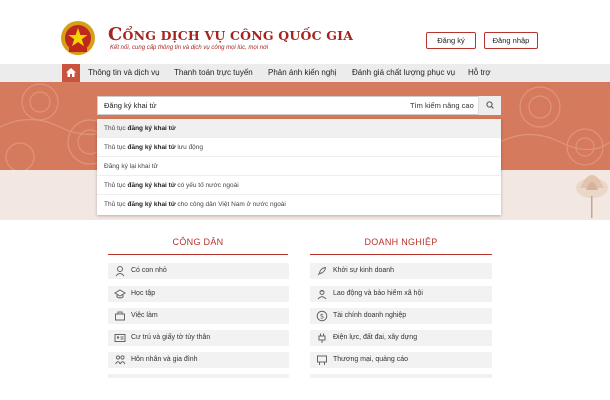 Image resolution: width=610 pixels, height=400 pixels. I want to click on citizen-item-partial, so click(198, 376).